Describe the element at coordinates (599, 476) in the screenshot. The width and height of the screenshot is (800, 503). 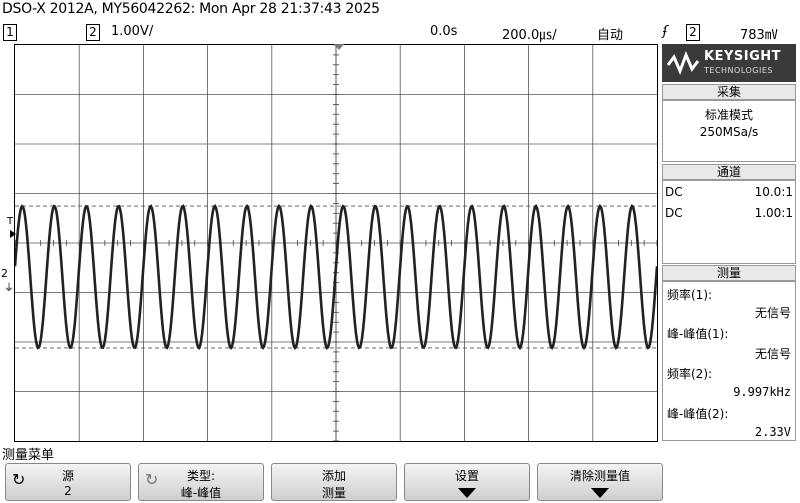
I see `softkey-label: 清除测量值` at that location.